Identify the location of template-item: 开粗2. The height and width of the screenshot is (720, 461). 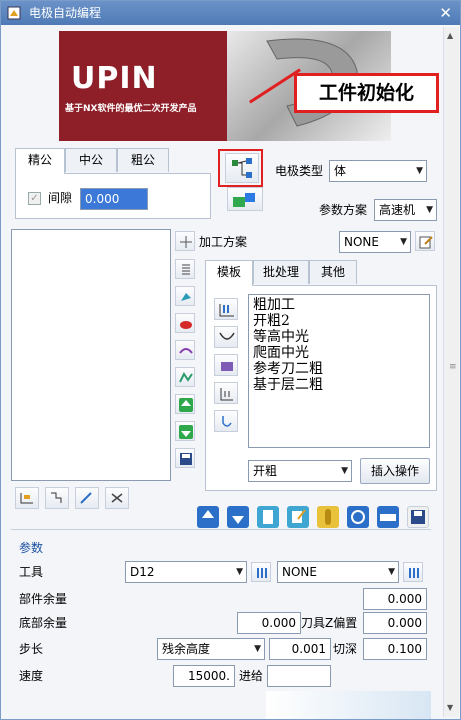
(271, 321).